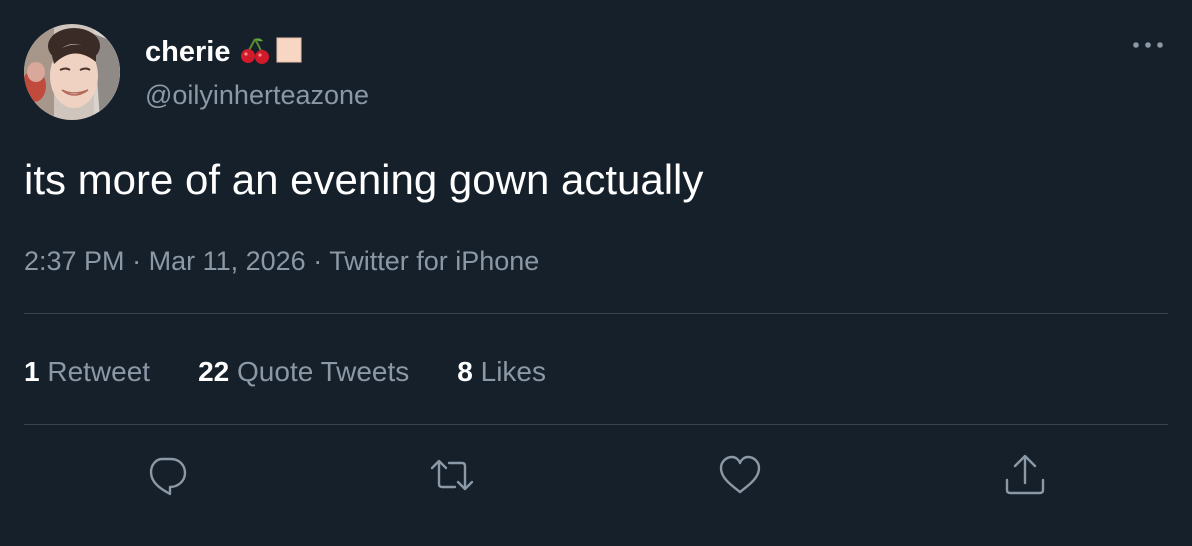 The image size is (1192, 546). What do you see at coordinates (74, 261) in the screenshot?
I see `tweet-time: 2:37 PM` at bounding box center [74, 261].